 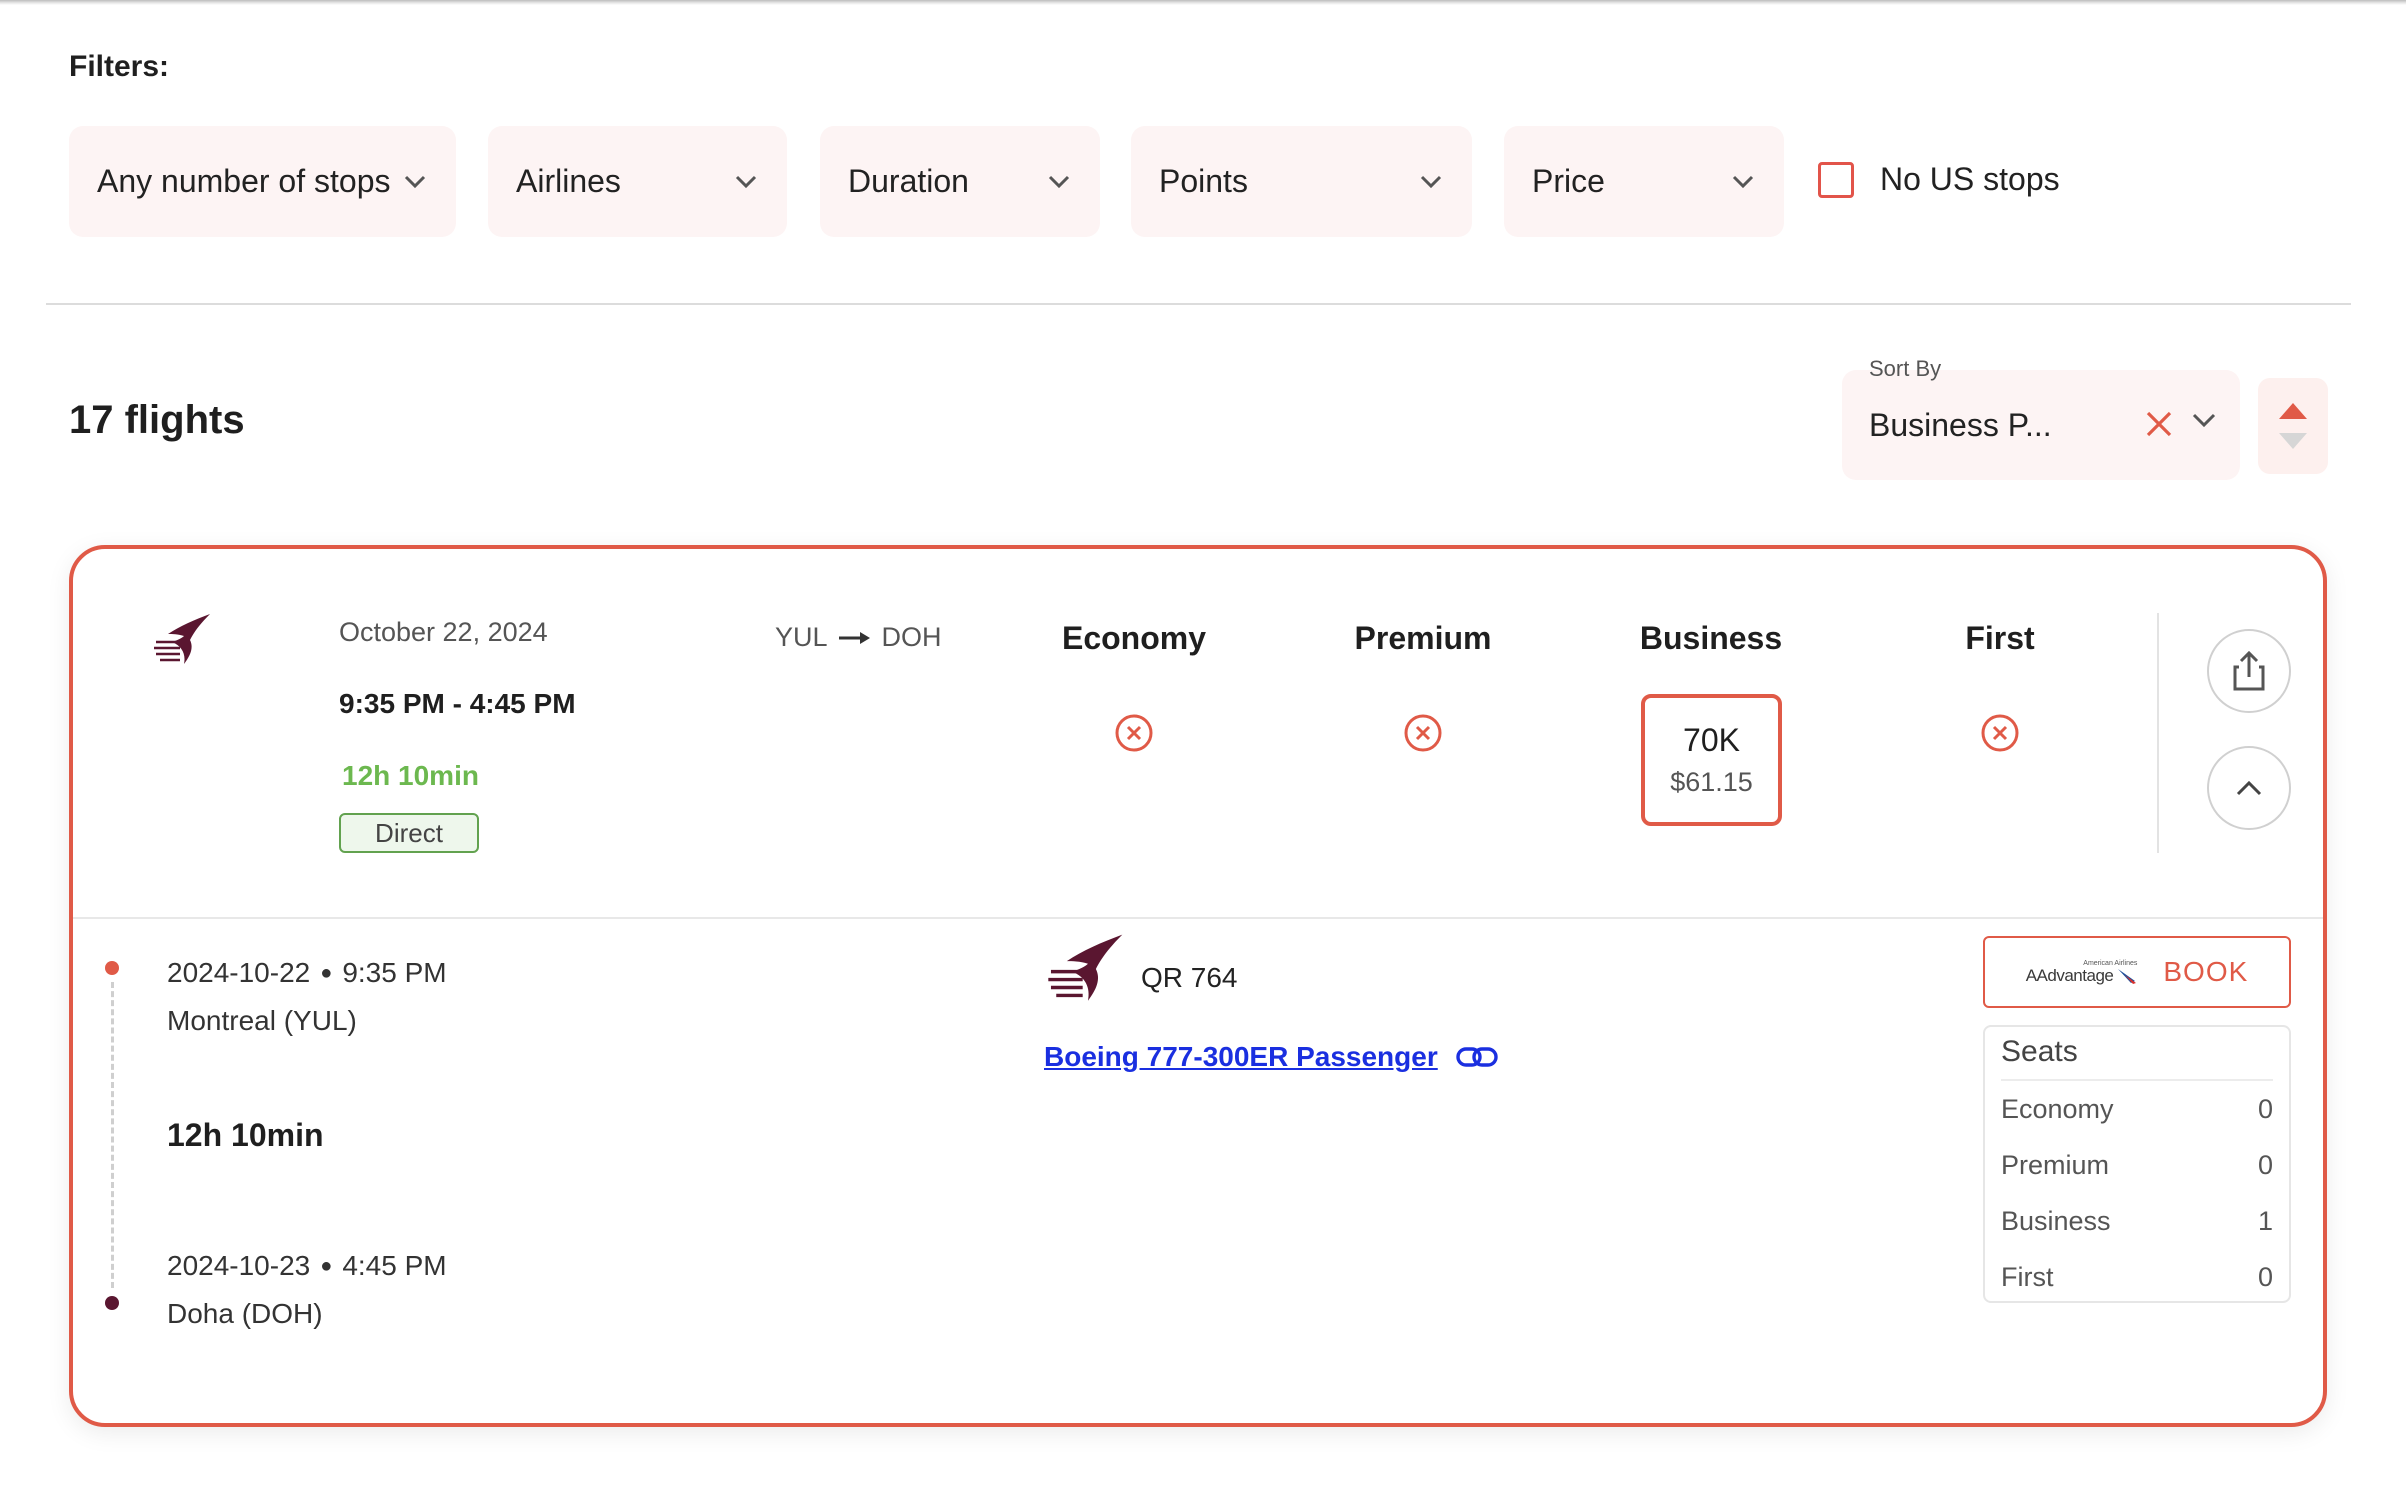 I want to click on book-button: American Airlines AAdvantage BOOK, so click(x=2137, y=972).